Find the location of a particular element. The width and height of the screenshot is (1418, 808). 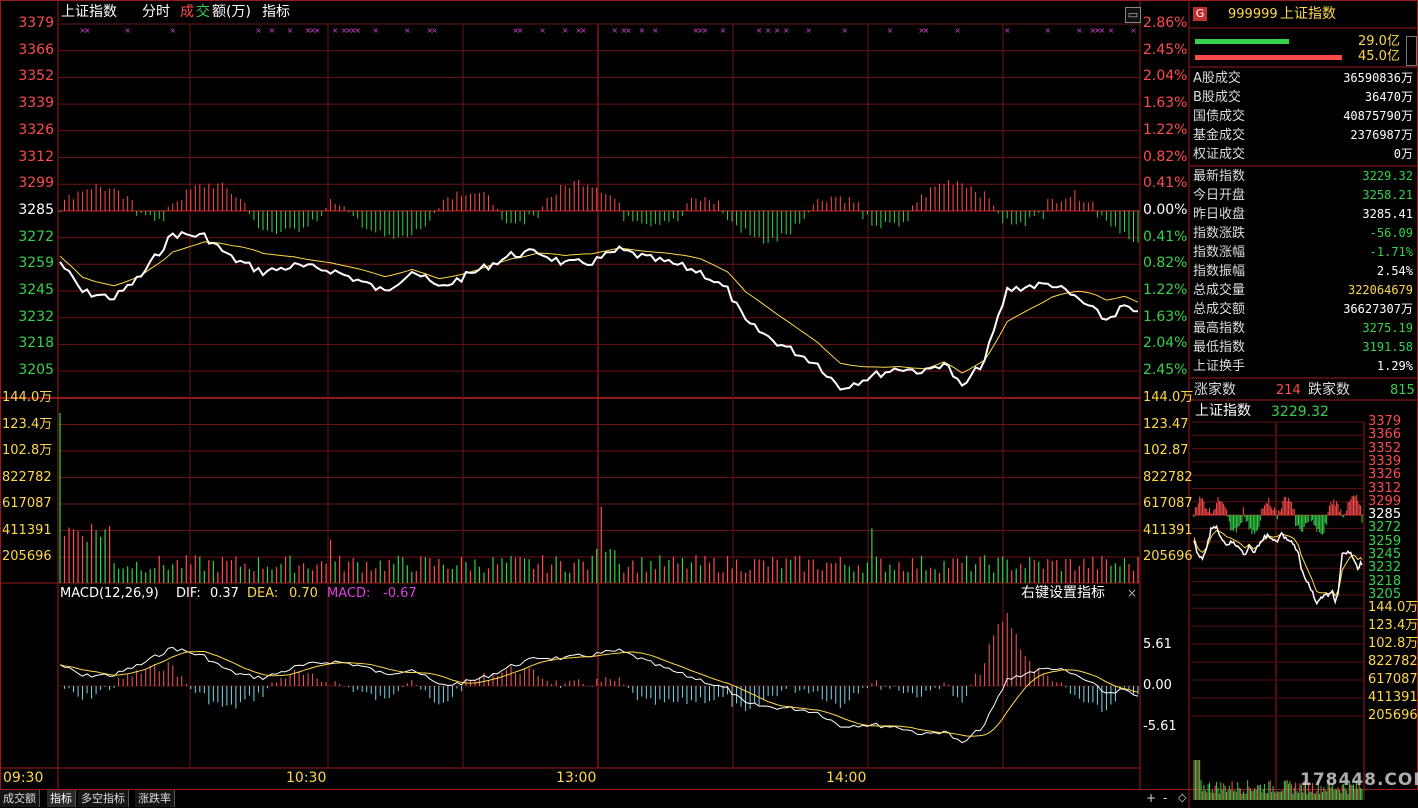

zoom-out-button: - is located at coordinates (1165, 798).